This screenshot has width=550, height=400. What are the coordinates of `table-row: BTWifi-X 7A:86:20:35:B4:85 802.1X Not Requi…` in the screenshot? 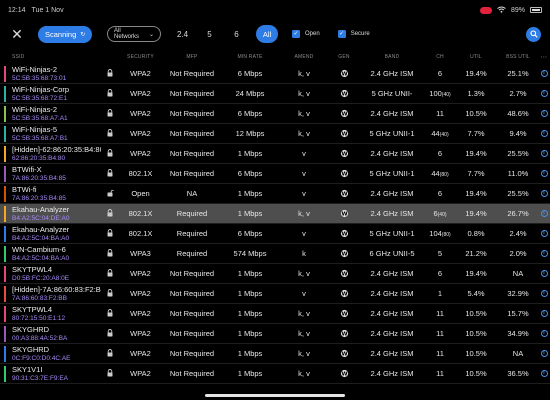 It's located at (275, 174).